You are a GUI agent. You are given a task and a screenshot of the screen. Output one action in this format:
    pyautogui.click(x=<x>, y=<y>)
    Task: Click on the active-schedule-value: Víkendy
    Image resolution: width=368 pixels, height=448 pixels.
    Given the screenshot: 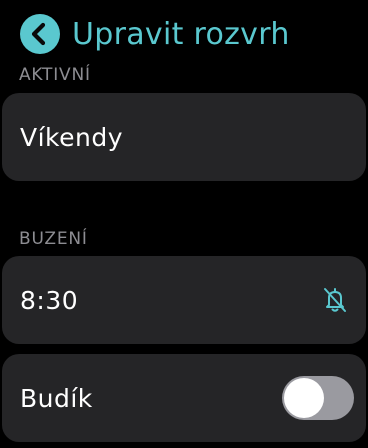 What is the action you would take?
    pyautogui.click(x=72, y=137)
    